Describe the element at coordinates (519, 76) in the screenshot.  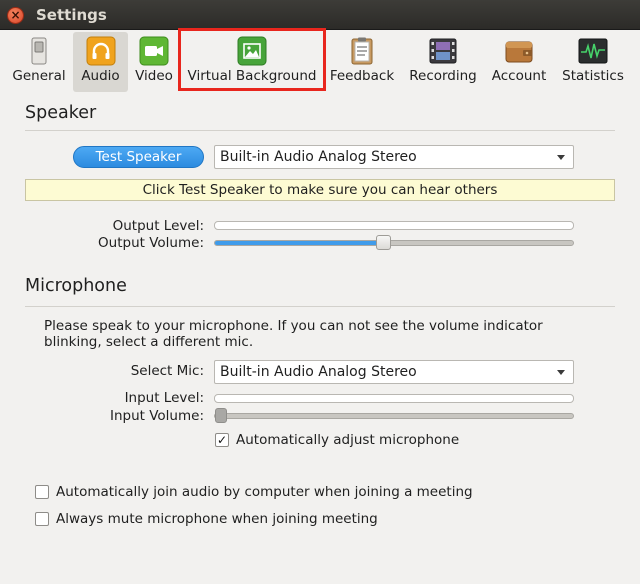
I see `tab-label: Account` at that location.